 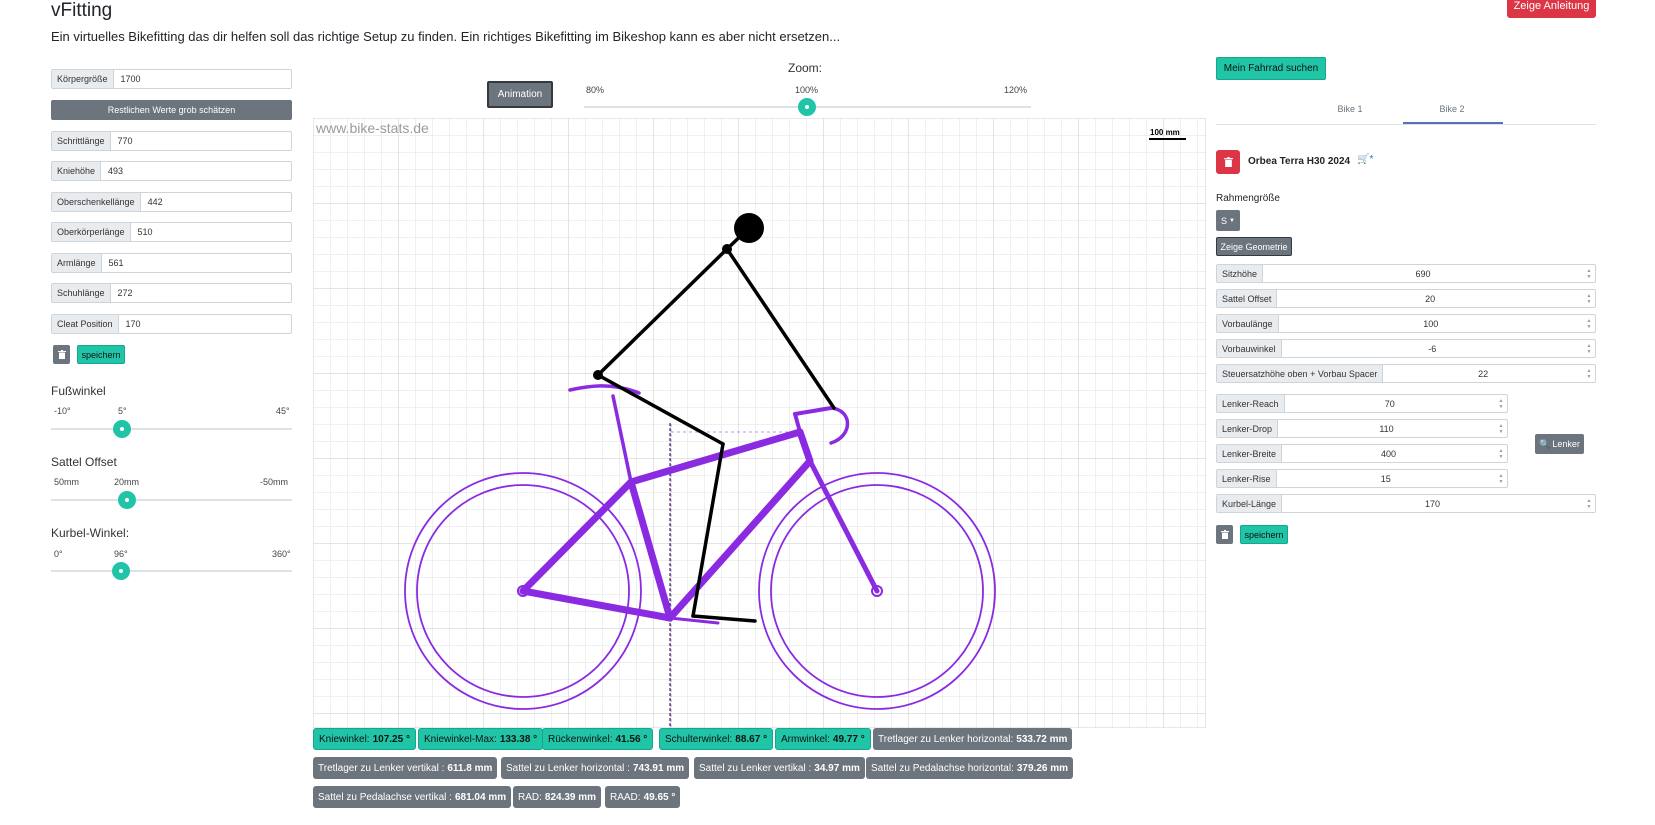 What do you see at coordinates (848, 739) in the screenshot?
I see `metric-value: 49.77 °` at bounding box center [848, 739].